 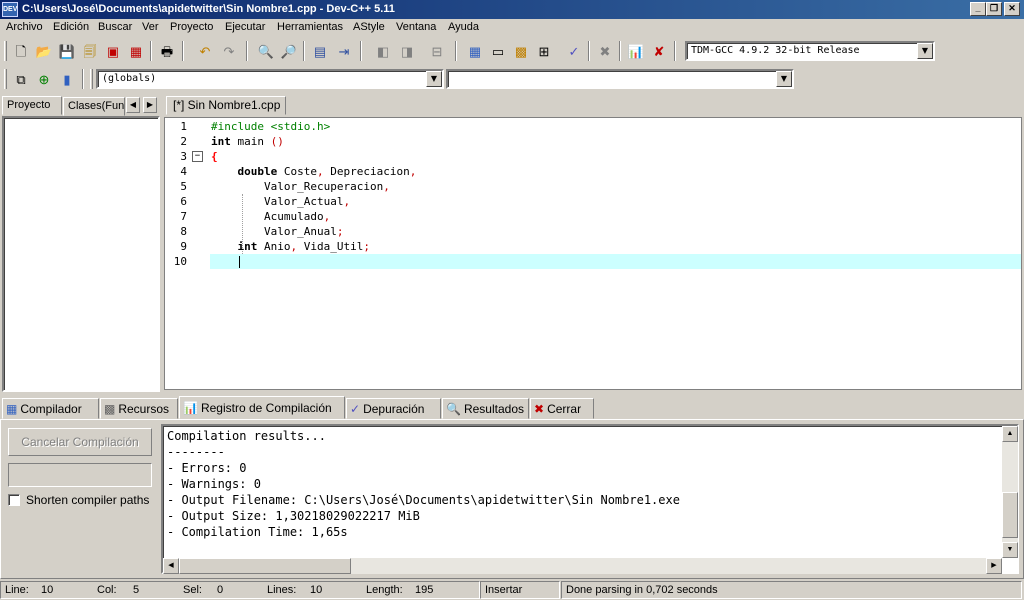 I want to click on line-number: 8, so click(x=183, y=231).